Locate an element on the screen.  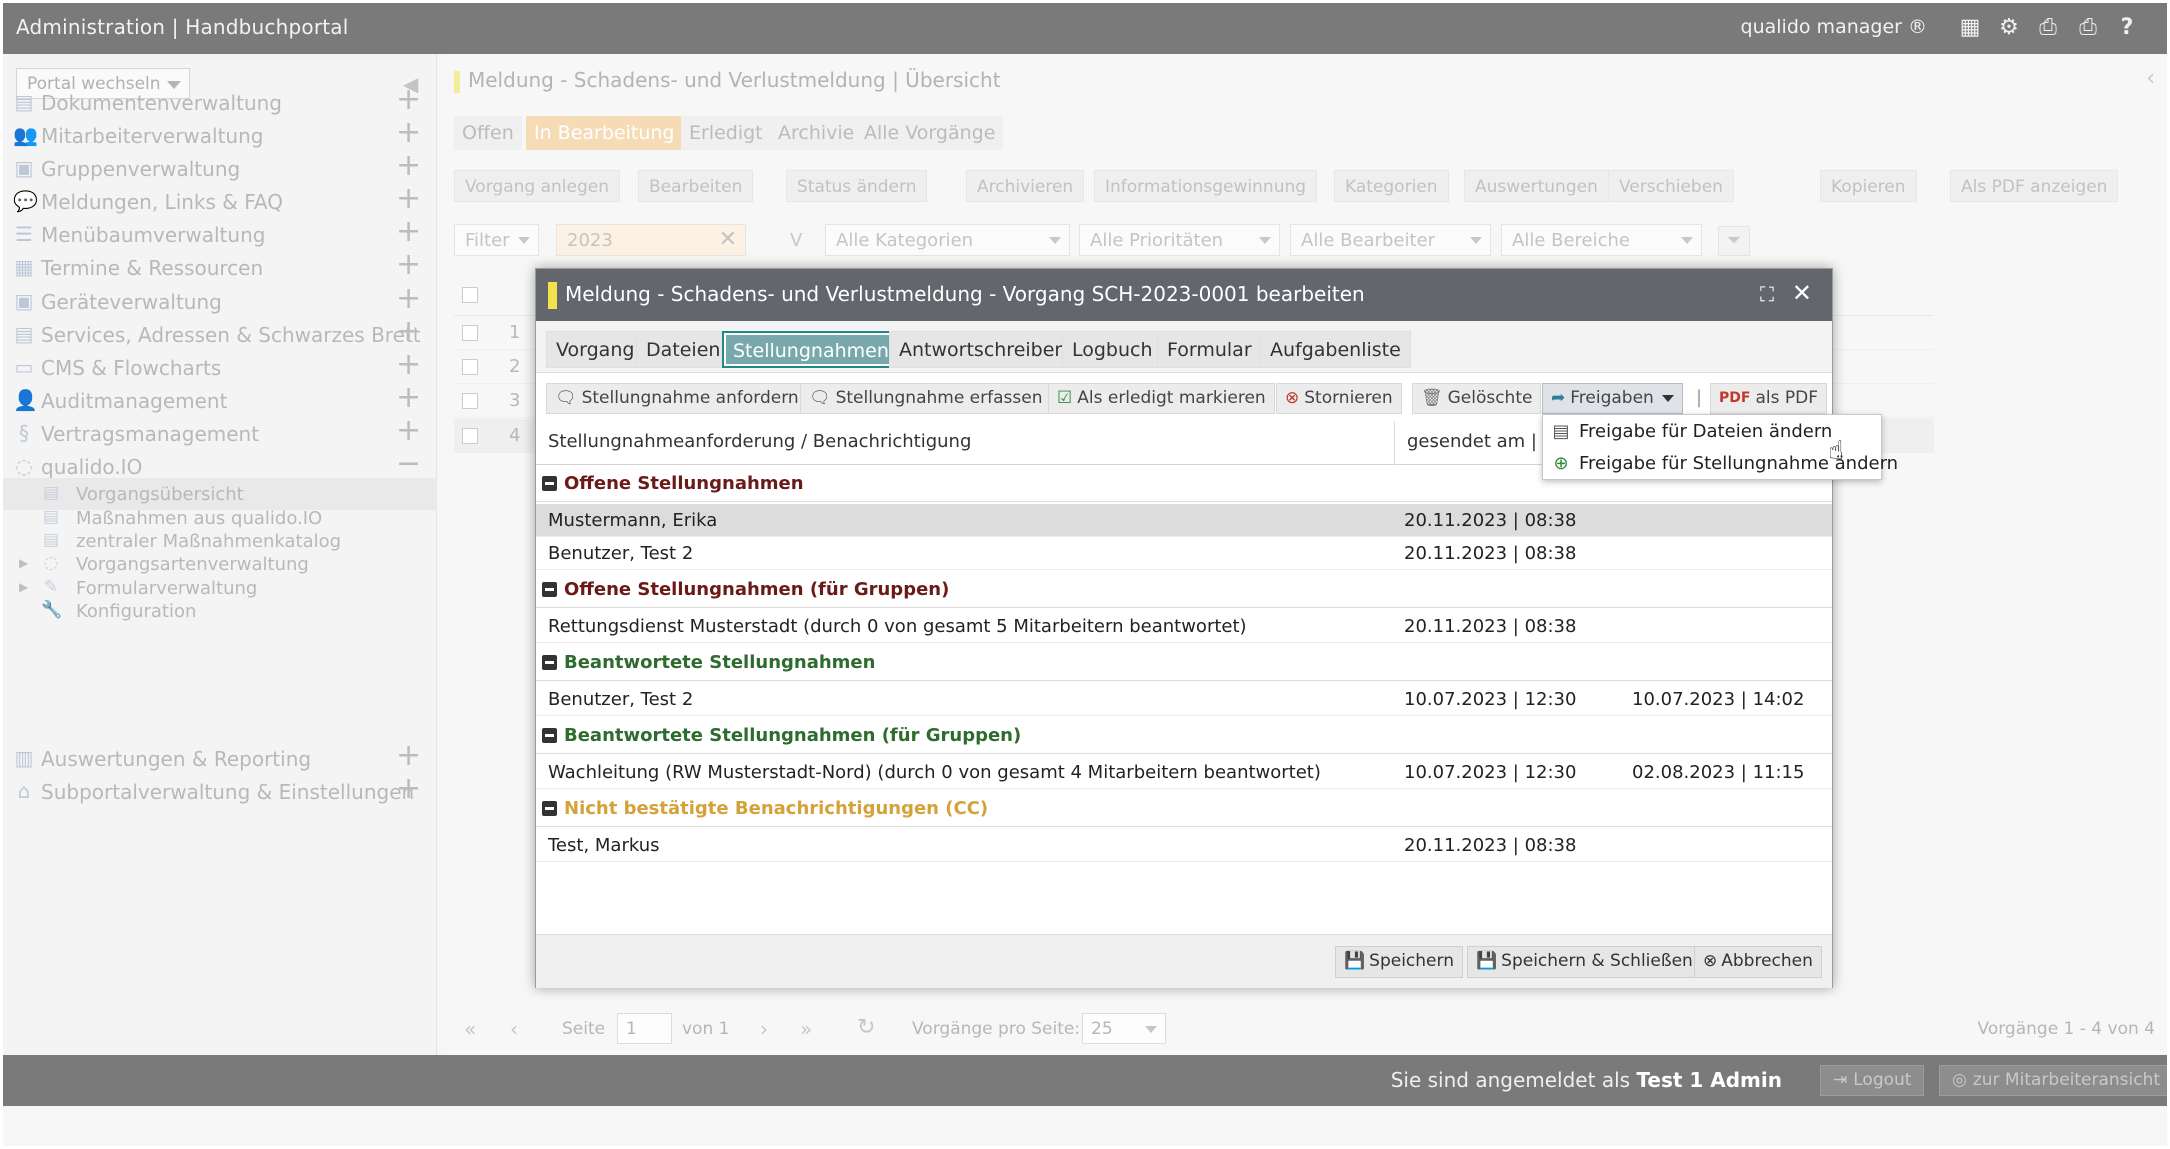
table-row: Benutzer, Test 2 20.11.2023 | 08:38 is located at coordinates (1184, 553).